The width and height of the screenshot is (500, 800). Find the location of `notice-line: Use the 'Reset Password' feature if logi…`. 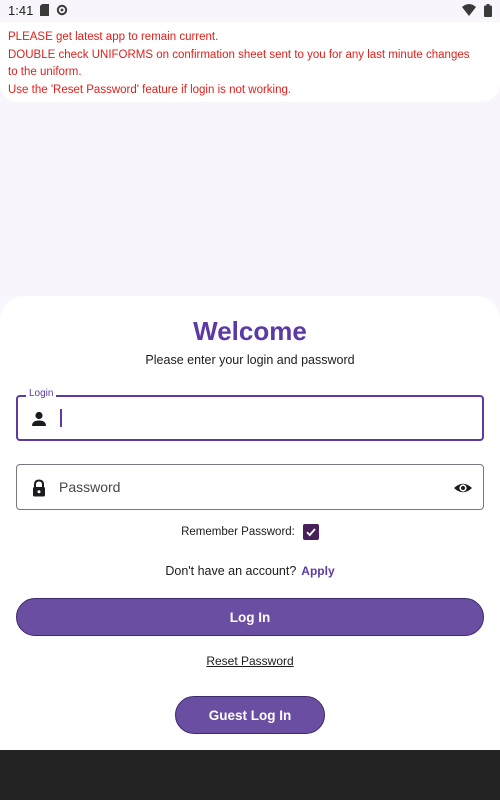

notice-line: Use the 'Reset Password' feature if logi… is located at coordinates (150, 89).